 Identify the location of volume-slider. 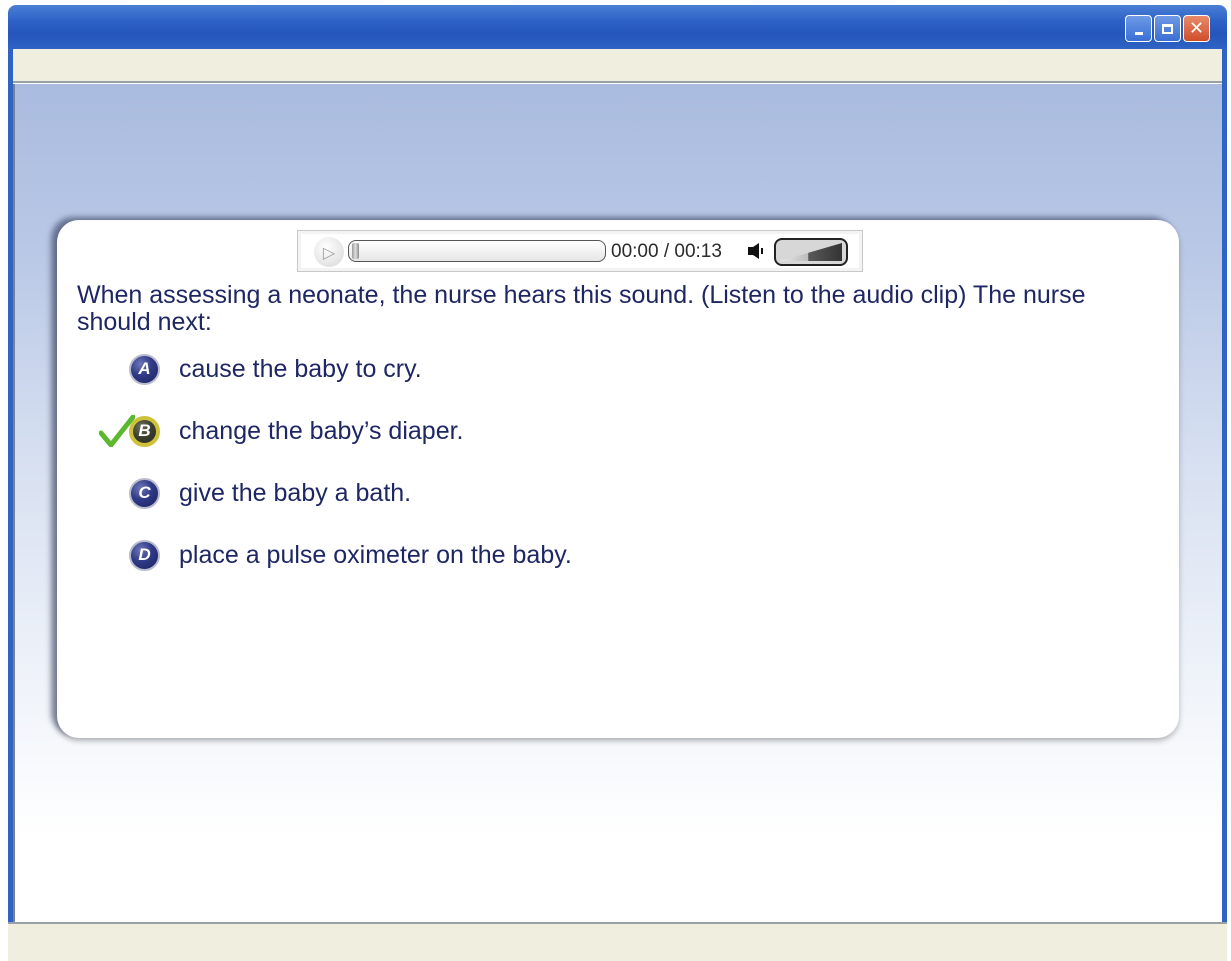
(811, 252).